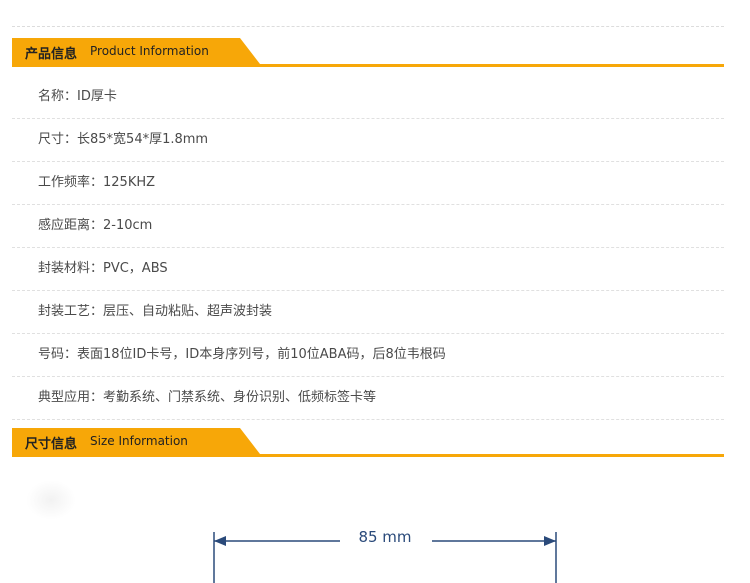  What do you see at coordinates (368, 26) in the screenshot?
I see `top-divider` at bounding box center [368, 26].